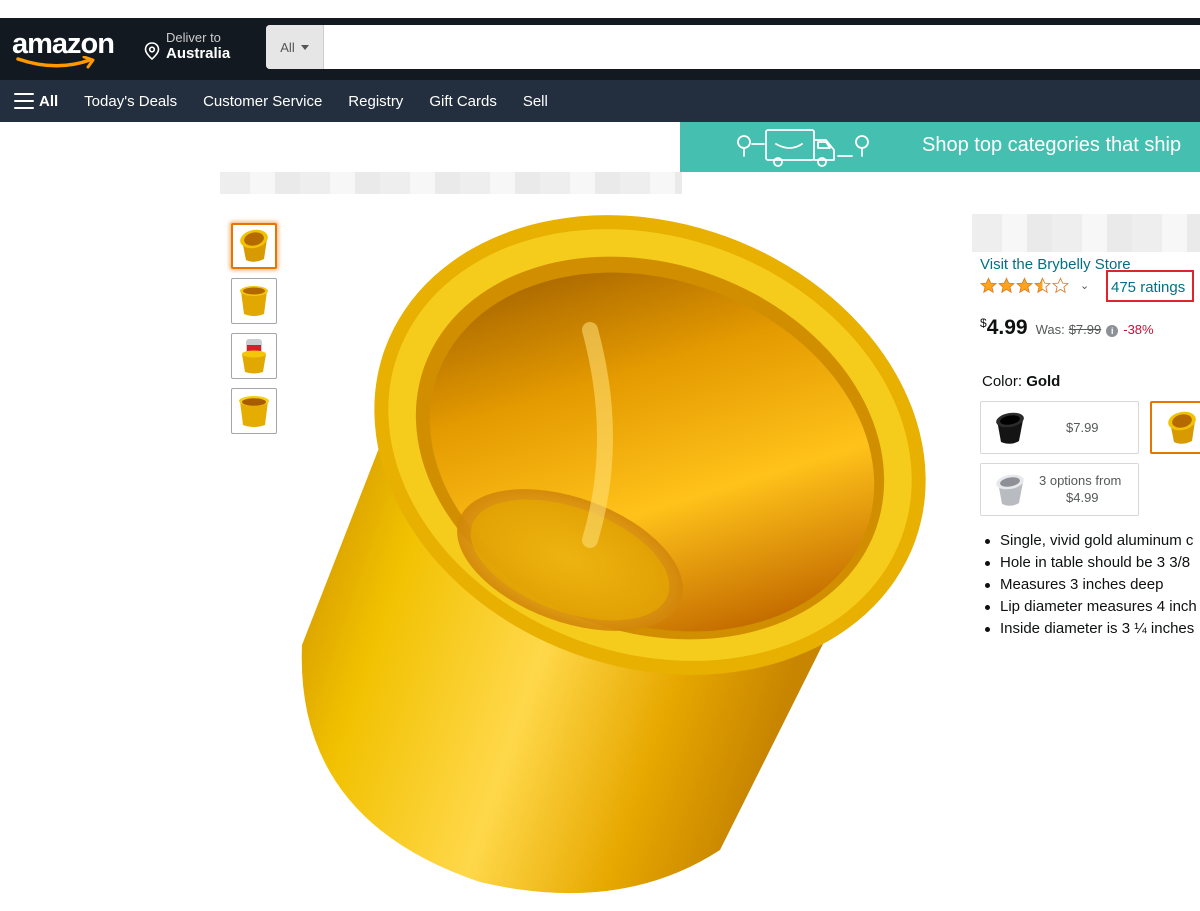 This screenshot has width=1200, height=911. I want to click on gold-cup-holder-image, so click(1182, 427).